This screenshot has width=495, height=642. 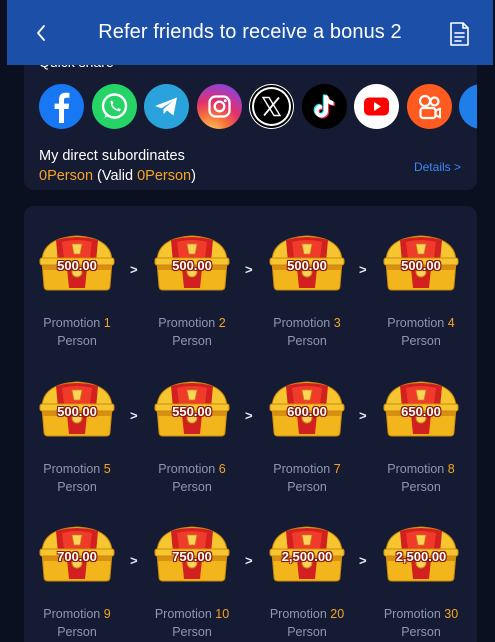 I want to click on treasure-chest-icon: 650.00, so click(x=421, y=406).